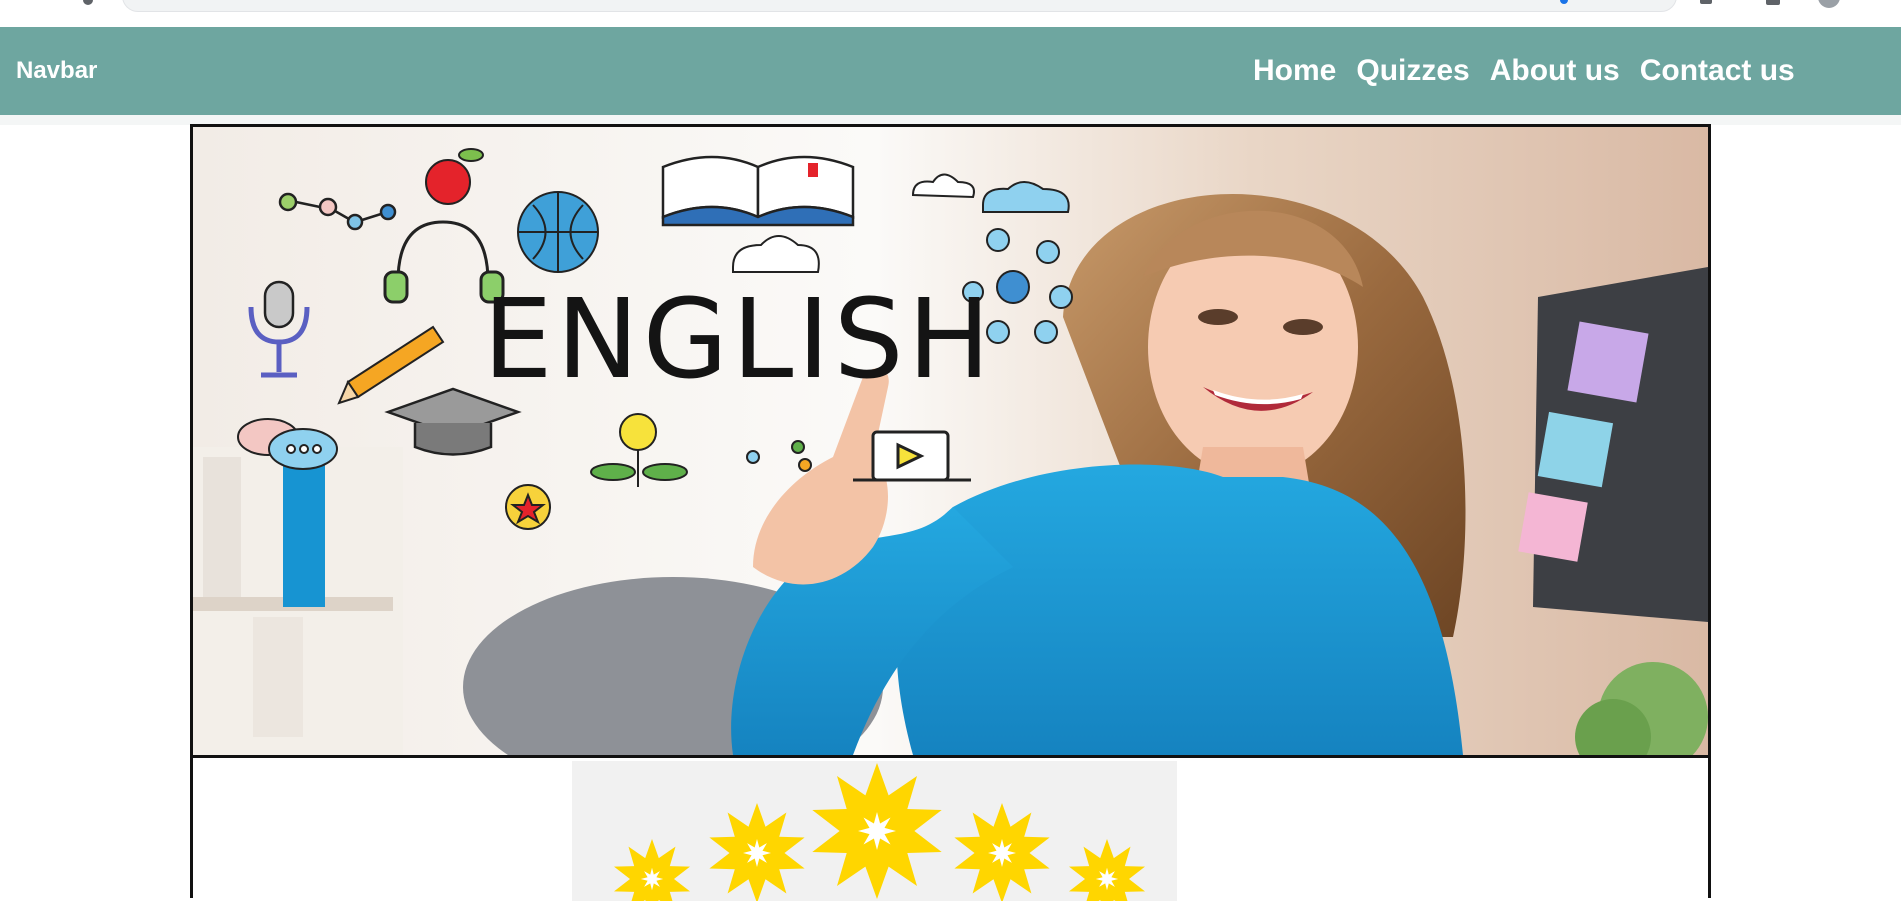  I want to click on stars-panel, so click(874, 831).